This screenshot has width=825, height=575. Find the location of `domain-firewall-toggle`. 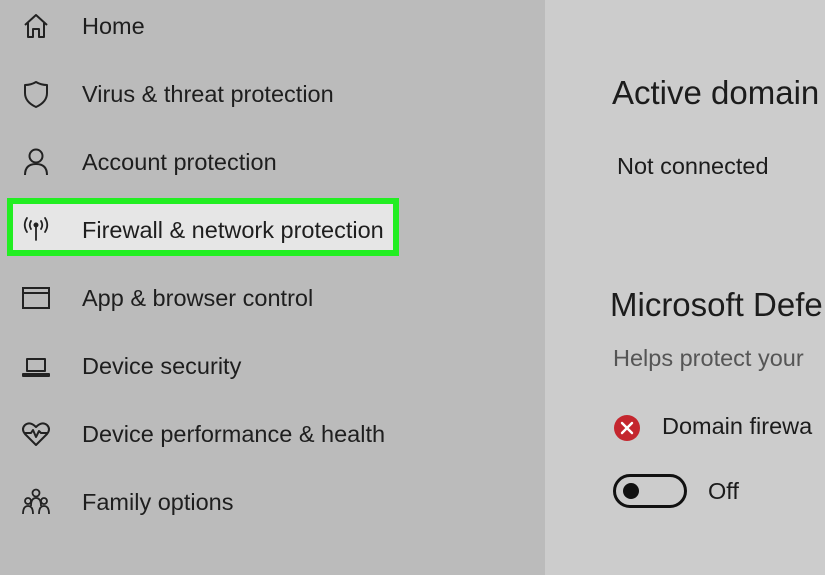

domain-firewall-toggle is located at coordinates (650, 491).